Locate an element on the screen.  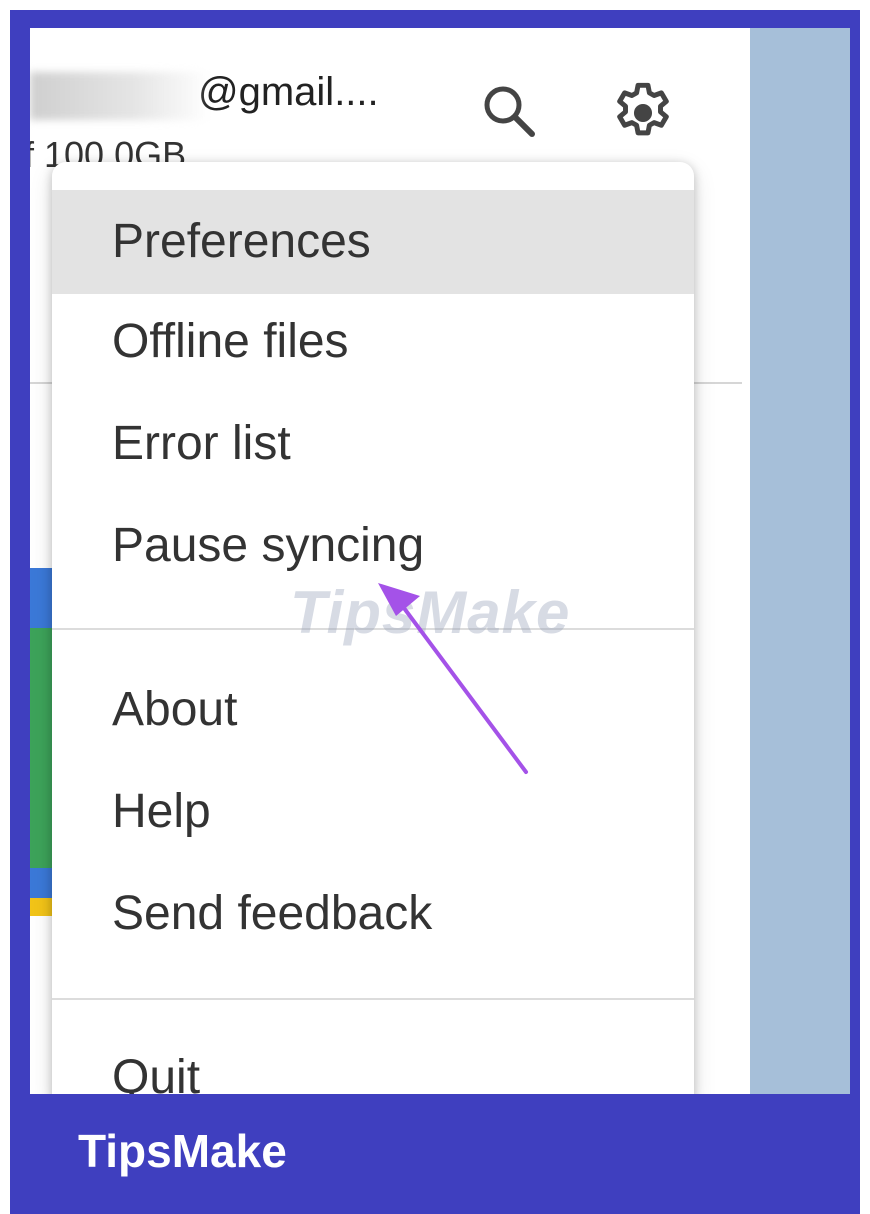
menu-item-send-feedback: Send feedback is located at coordinates (373, 914).